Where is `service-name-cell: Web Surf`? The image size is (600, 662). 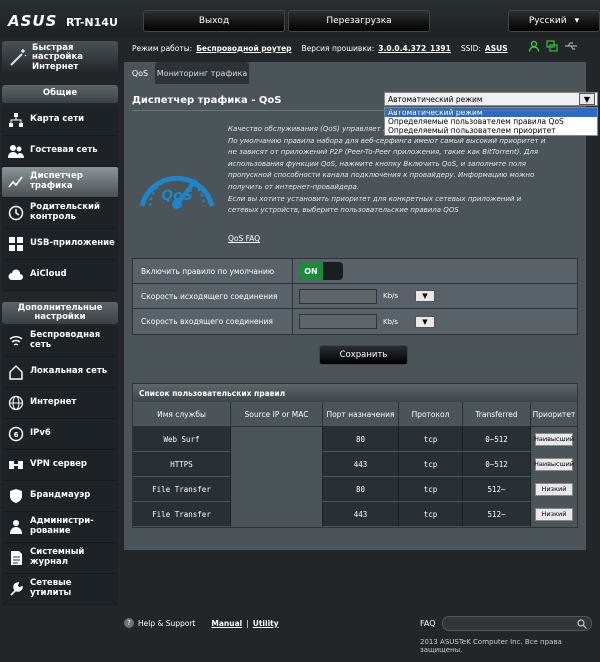
service-name-cell: Web Surf is located at coordinates (182, 439).